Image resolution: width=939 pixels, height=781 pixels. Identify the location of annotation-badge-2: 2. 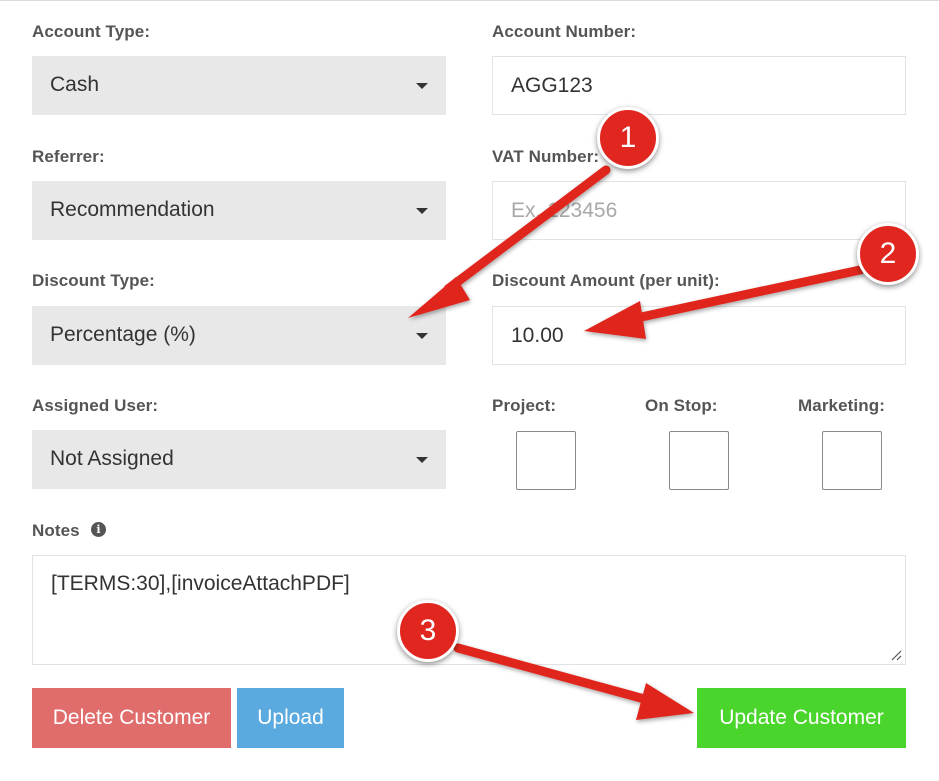
(888, 254).